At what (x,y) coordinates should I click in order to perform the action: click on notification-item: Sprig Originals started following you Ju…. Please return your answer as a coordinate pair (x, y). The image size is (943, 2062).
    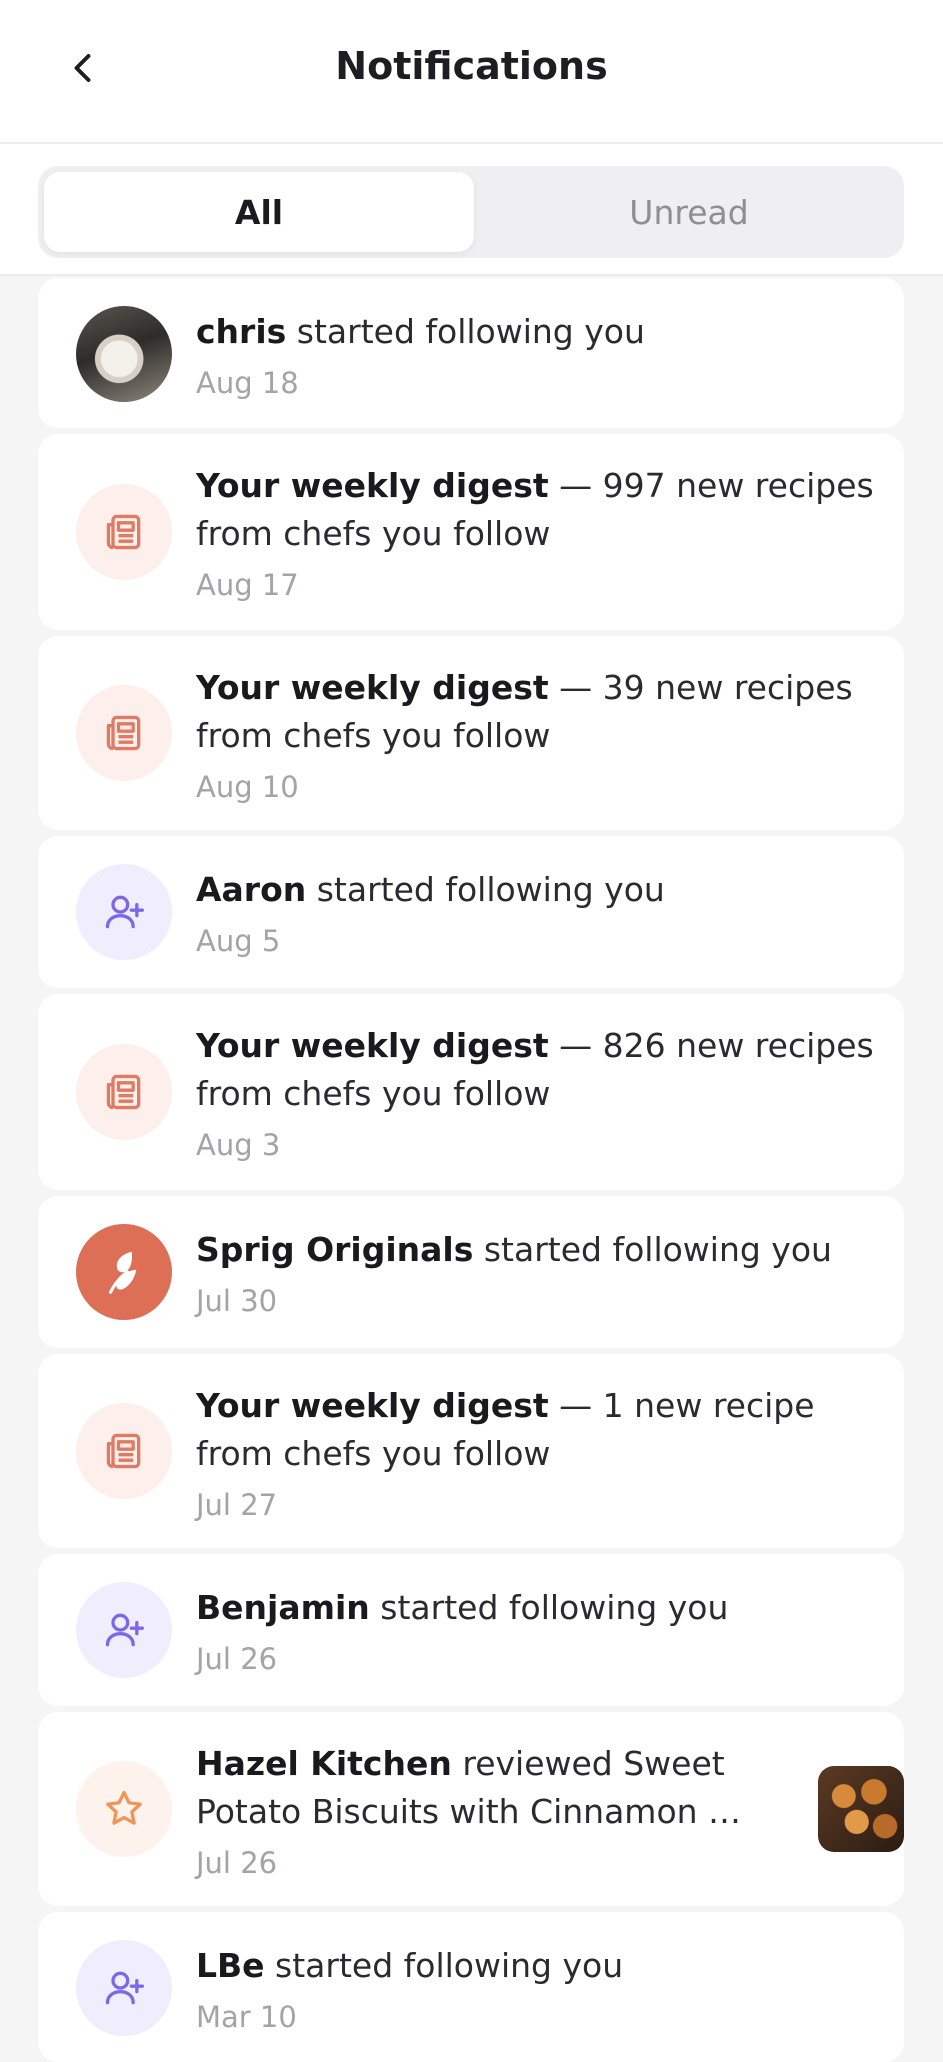
    Looking at the image, I should click on (471, 1272).